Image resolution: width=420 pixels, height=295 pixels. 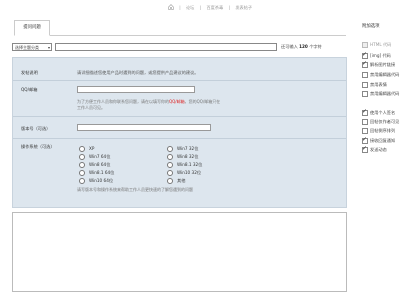 What do you see at coordinates (27, 47) in the screenshot?
I see `topic-type-select-value: 选择主题分类` at bounding box center [27, 47].